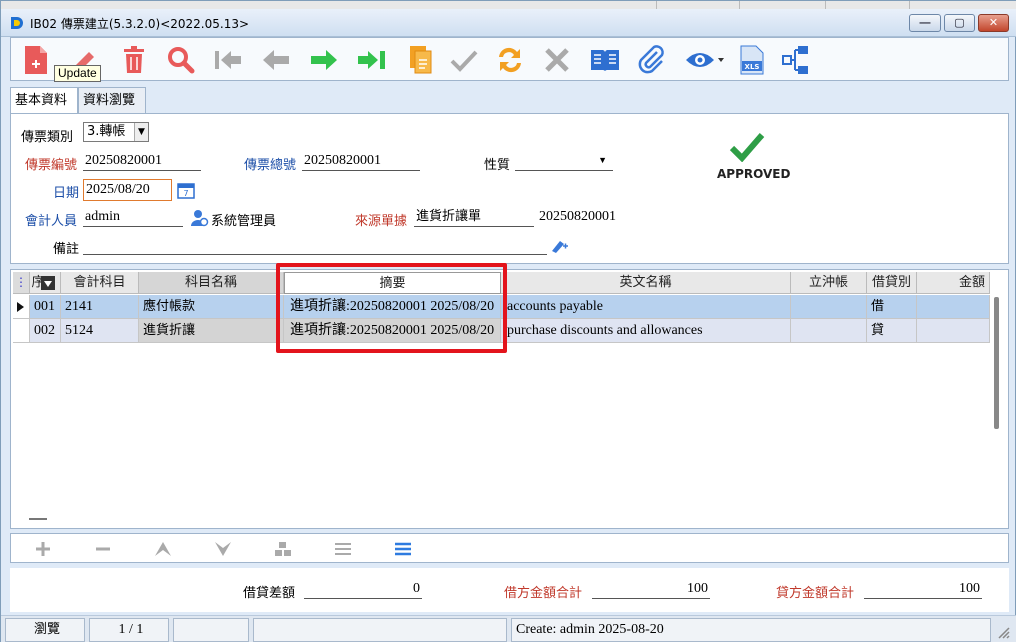  I want to click on view-eye-icon, so click(705, 60).